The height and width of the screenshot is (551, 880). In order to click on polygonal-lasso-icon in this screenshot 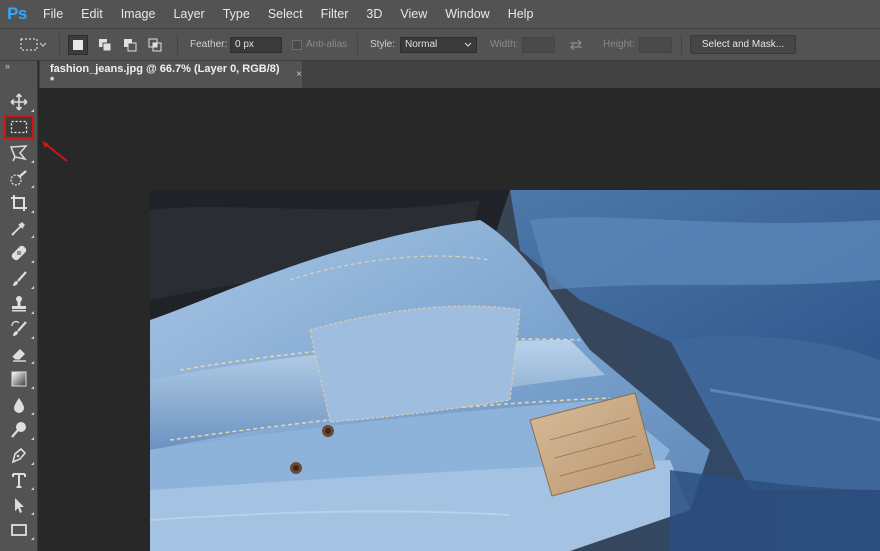, I will do `click(18, 153)`.